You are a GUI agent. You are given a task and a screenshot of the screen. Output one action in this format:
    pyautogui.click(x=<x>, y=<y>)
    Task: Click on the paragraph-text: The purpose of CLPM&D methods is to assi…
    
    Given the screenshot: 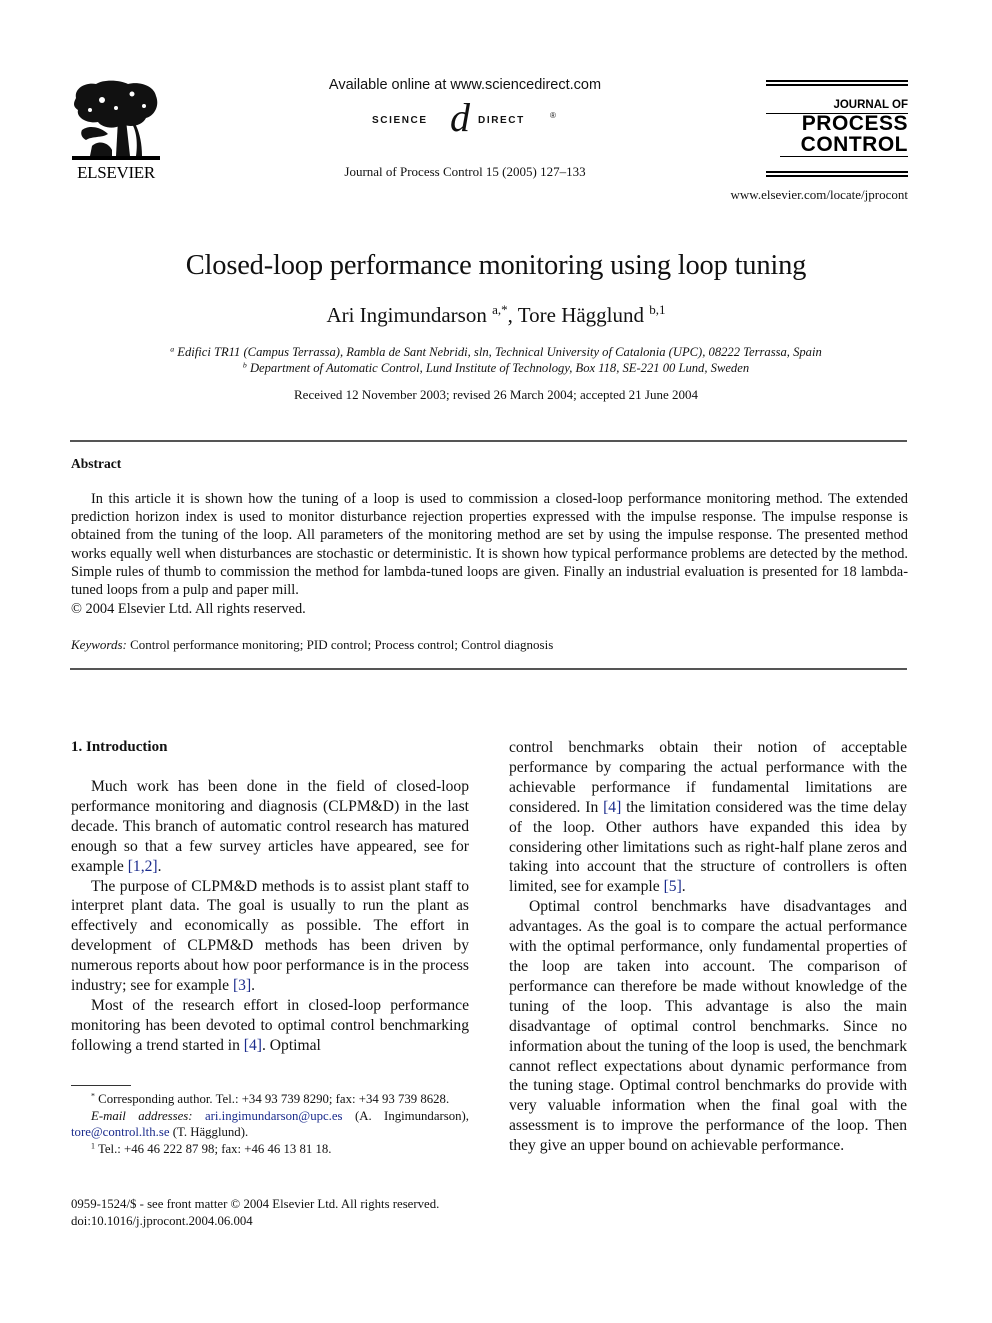 What is the action you would take?
    pyautogui.click(x=270, y=936)
    